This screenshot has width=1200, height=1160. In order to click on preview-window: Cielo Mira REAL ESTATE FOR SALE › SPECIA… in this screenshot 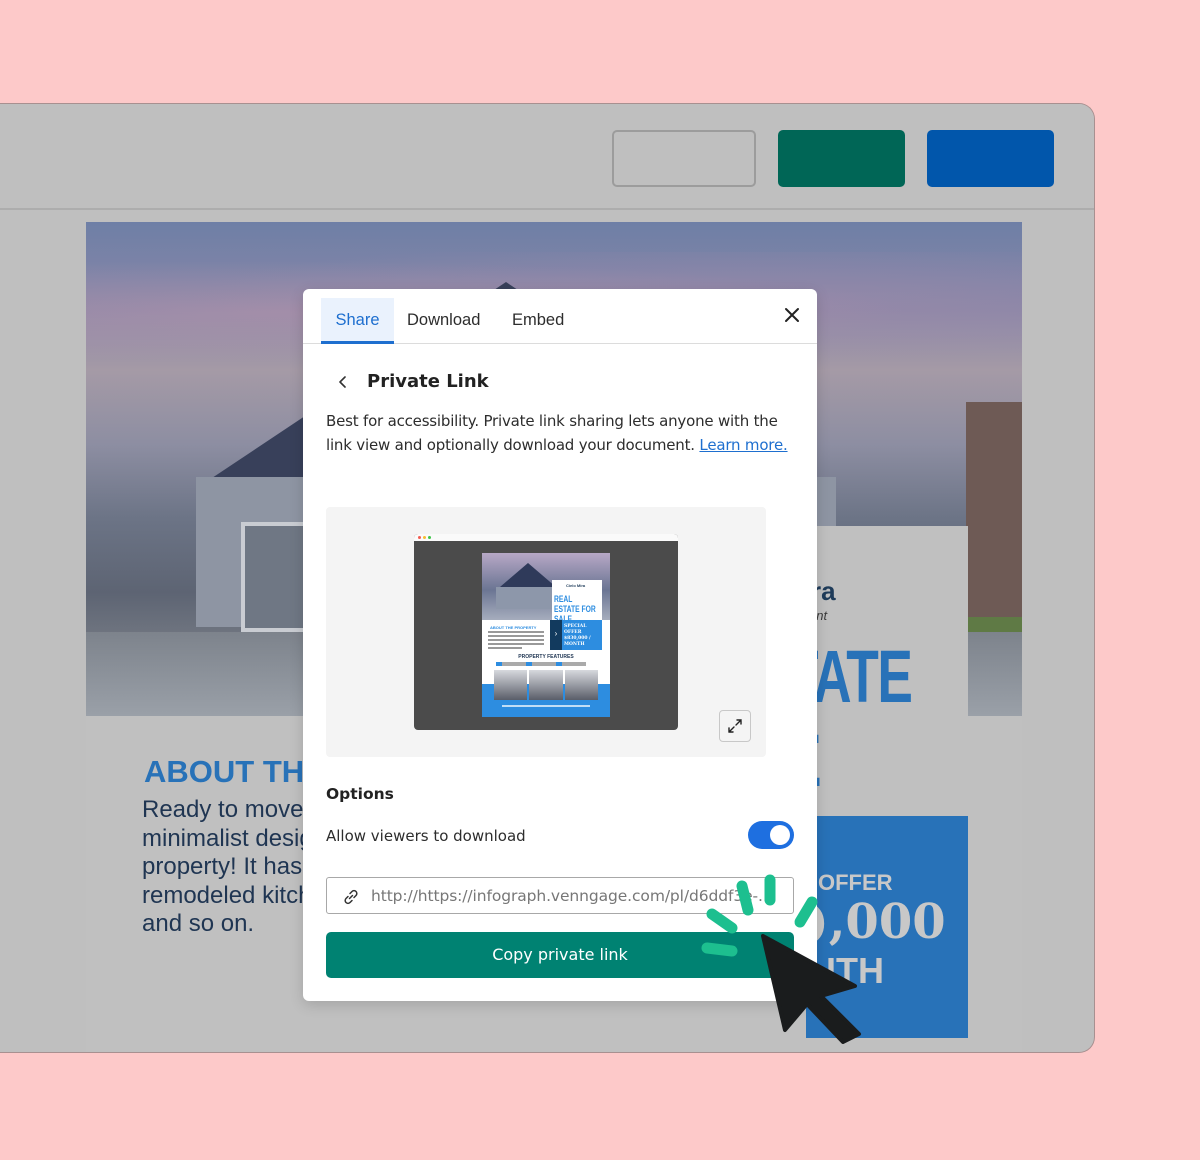, I will do `click(546, 632)`.